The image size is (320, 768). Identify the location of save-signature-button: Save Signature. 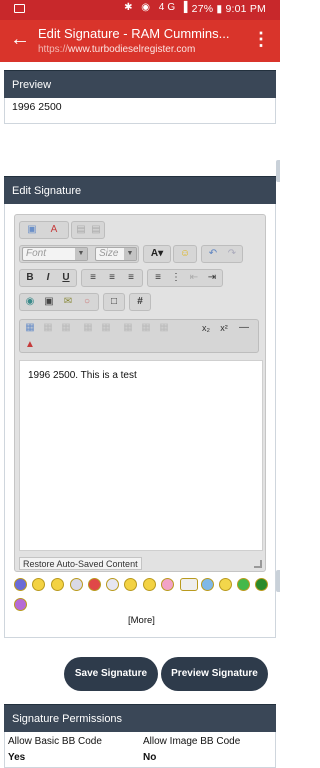
(111, 674).